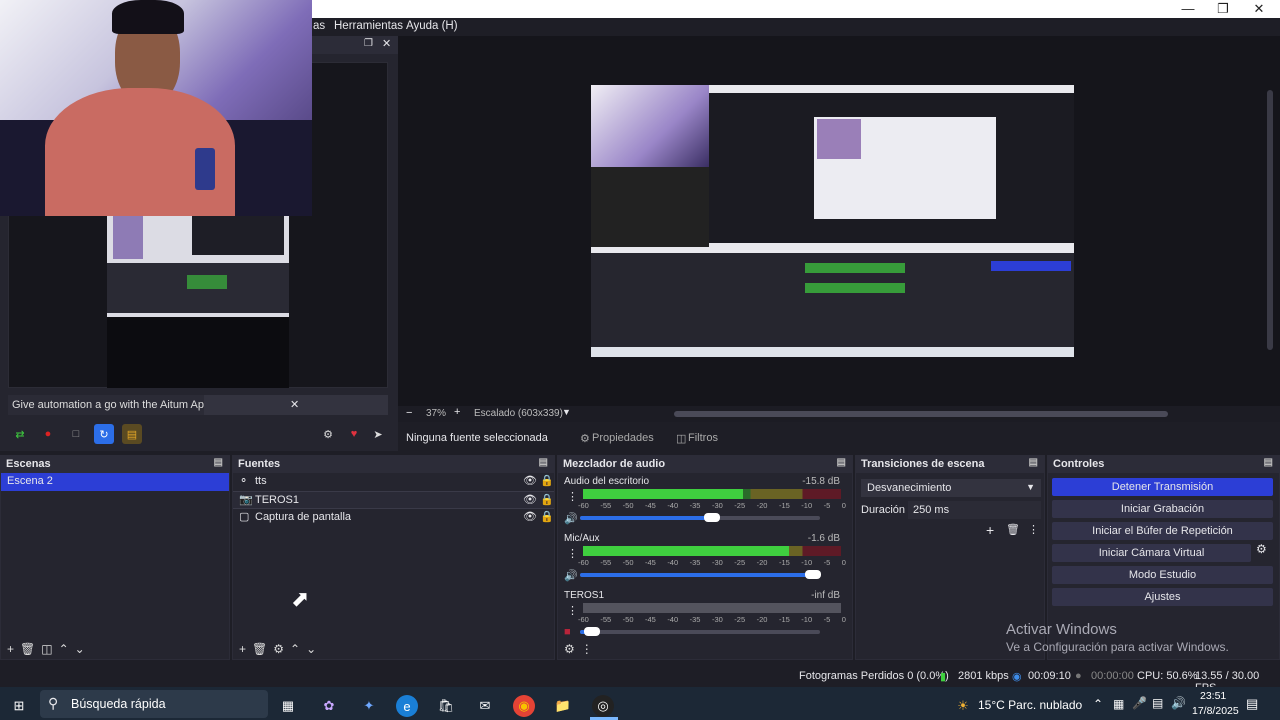  What do you see at coordinates (393, 518) in the screenshot?
I see `source-item: ▢ Captura de pantalla 👁 🔒` at bounding box center [393, 518].